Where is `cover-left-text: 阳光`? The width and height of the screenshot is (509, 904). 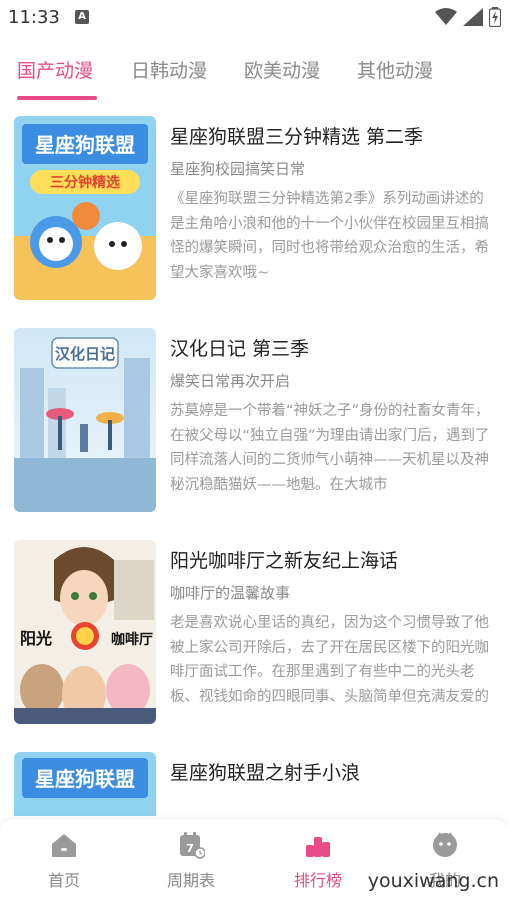 cover-left-text: 阳光 is located at coordinates (36, 638).